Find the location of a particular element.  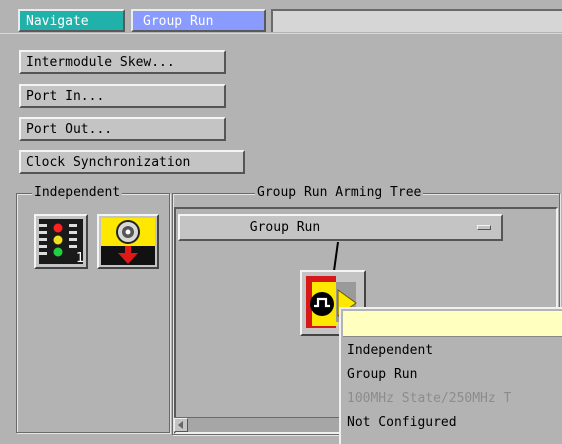

popup-menu-header is located at coordinates (452, 324).